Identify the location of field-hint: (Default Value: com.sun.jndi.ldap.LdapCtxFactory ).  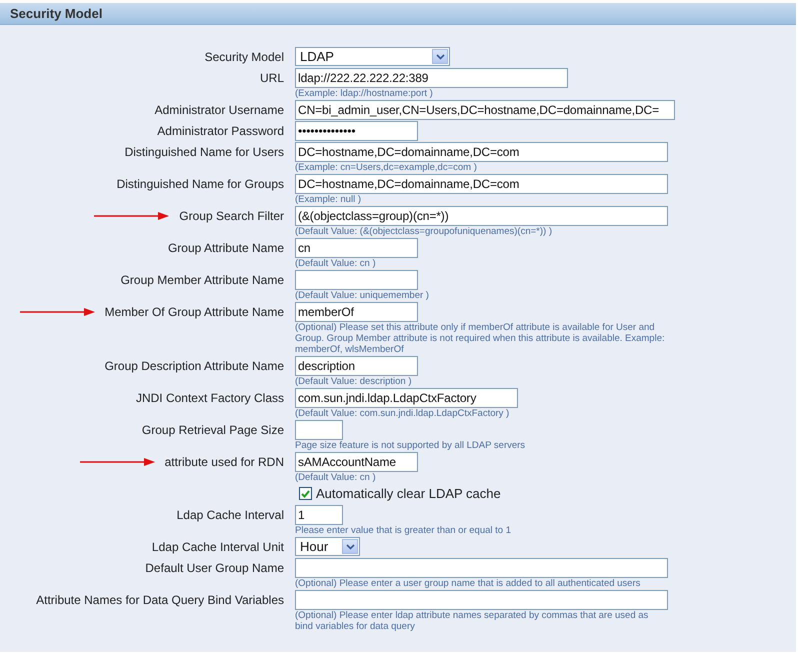
(402, 413).